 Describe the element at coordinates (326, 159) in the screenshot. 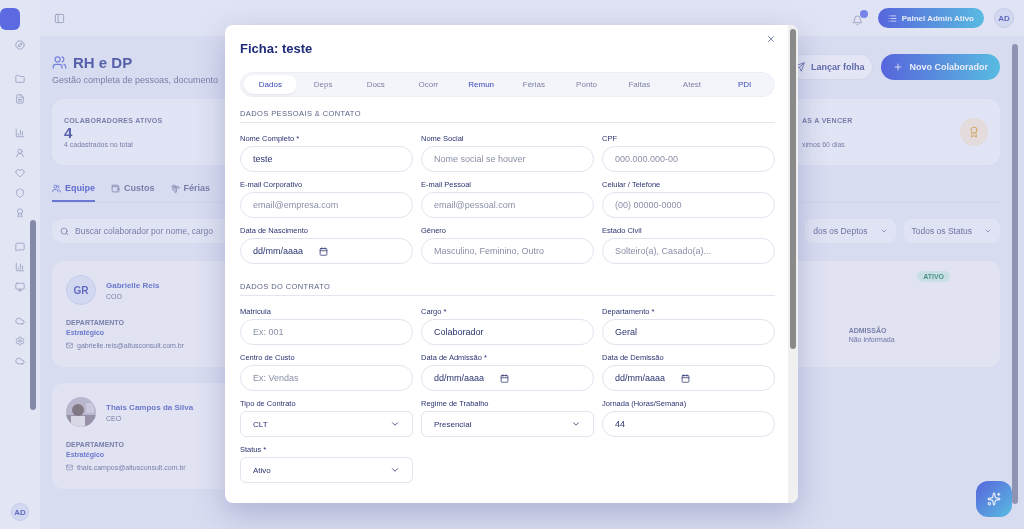

I see `input-field: teste` at that location.